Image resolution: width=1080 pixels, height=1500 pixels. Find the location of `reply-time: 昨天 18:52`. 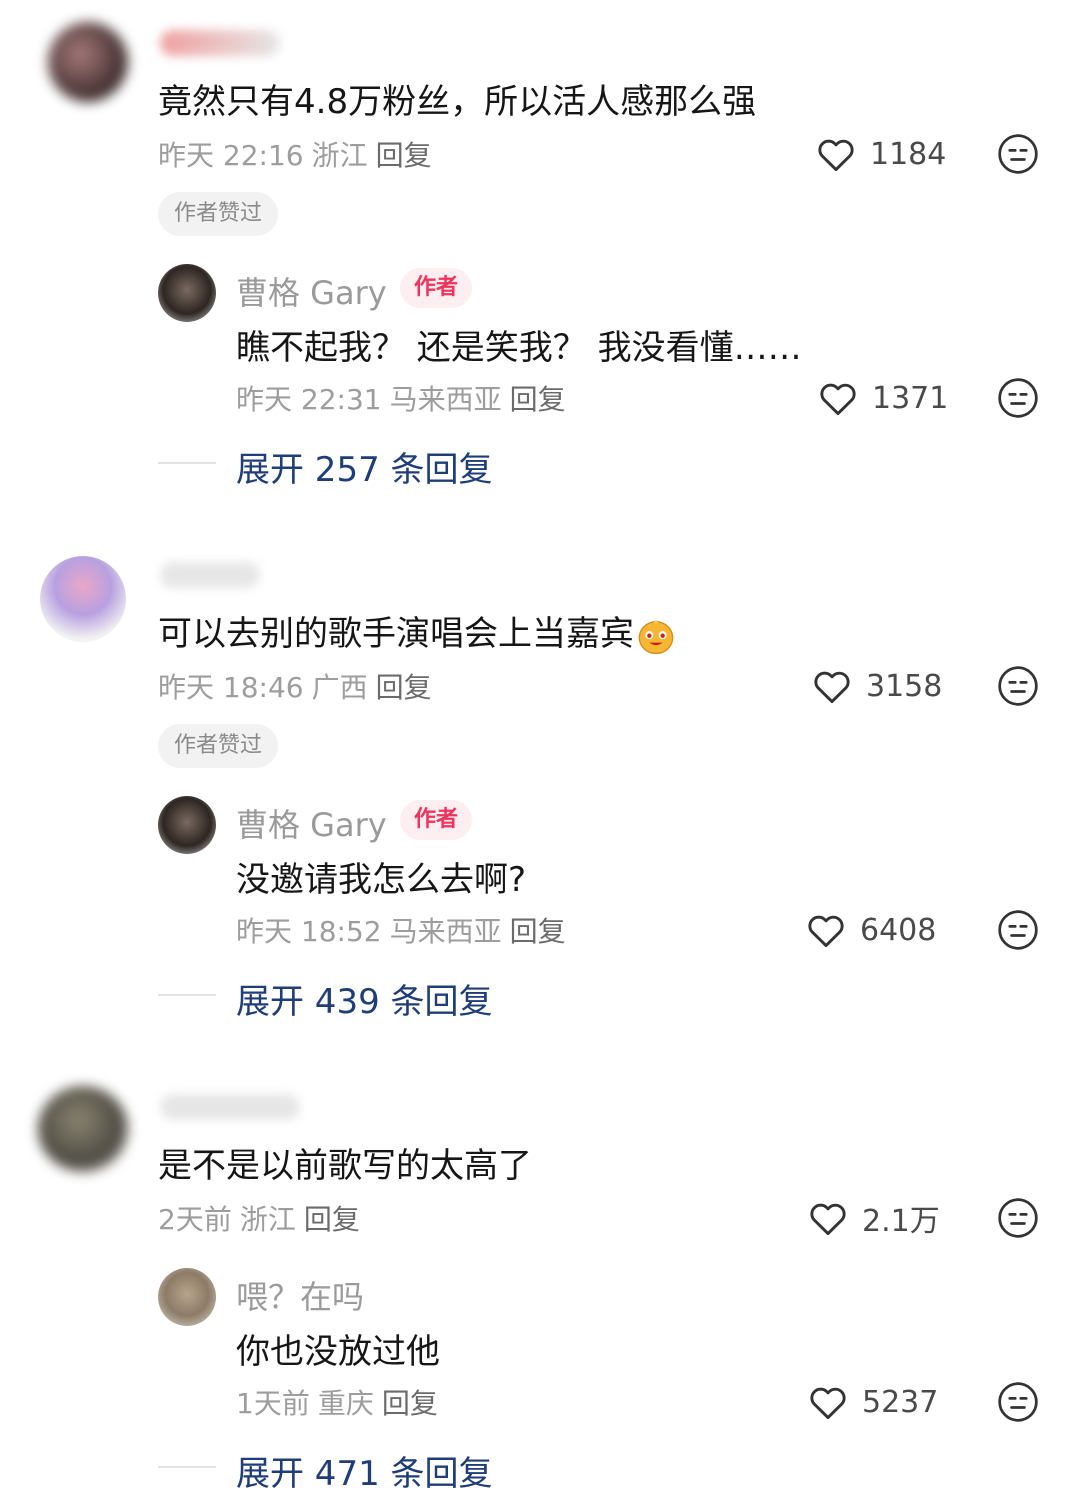

reply-time: 昨天 18:52 is located at coordinates (309, 931).